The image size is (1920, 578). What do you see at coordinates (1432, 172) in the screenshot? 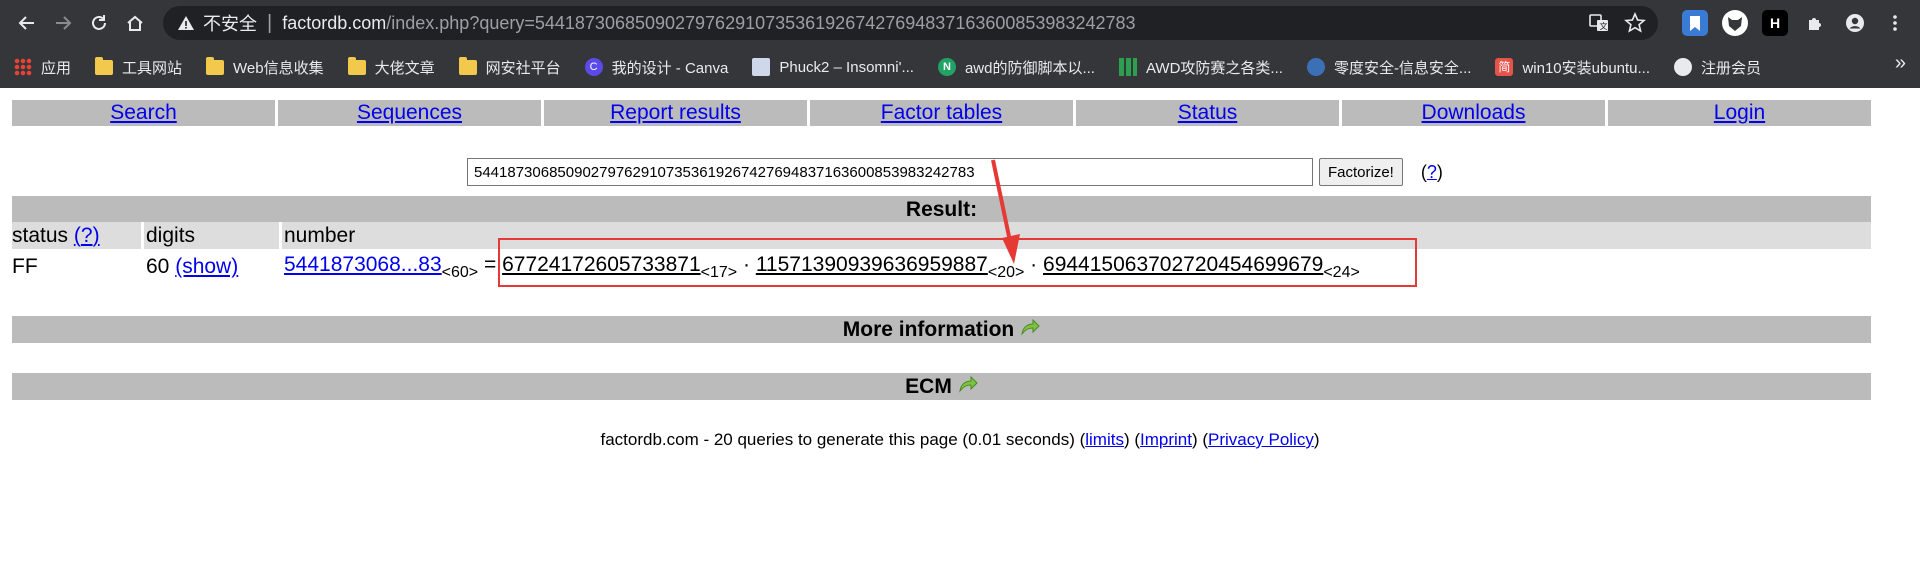
I see `search-help-link: (?)` at bounding box center [1432, 172].